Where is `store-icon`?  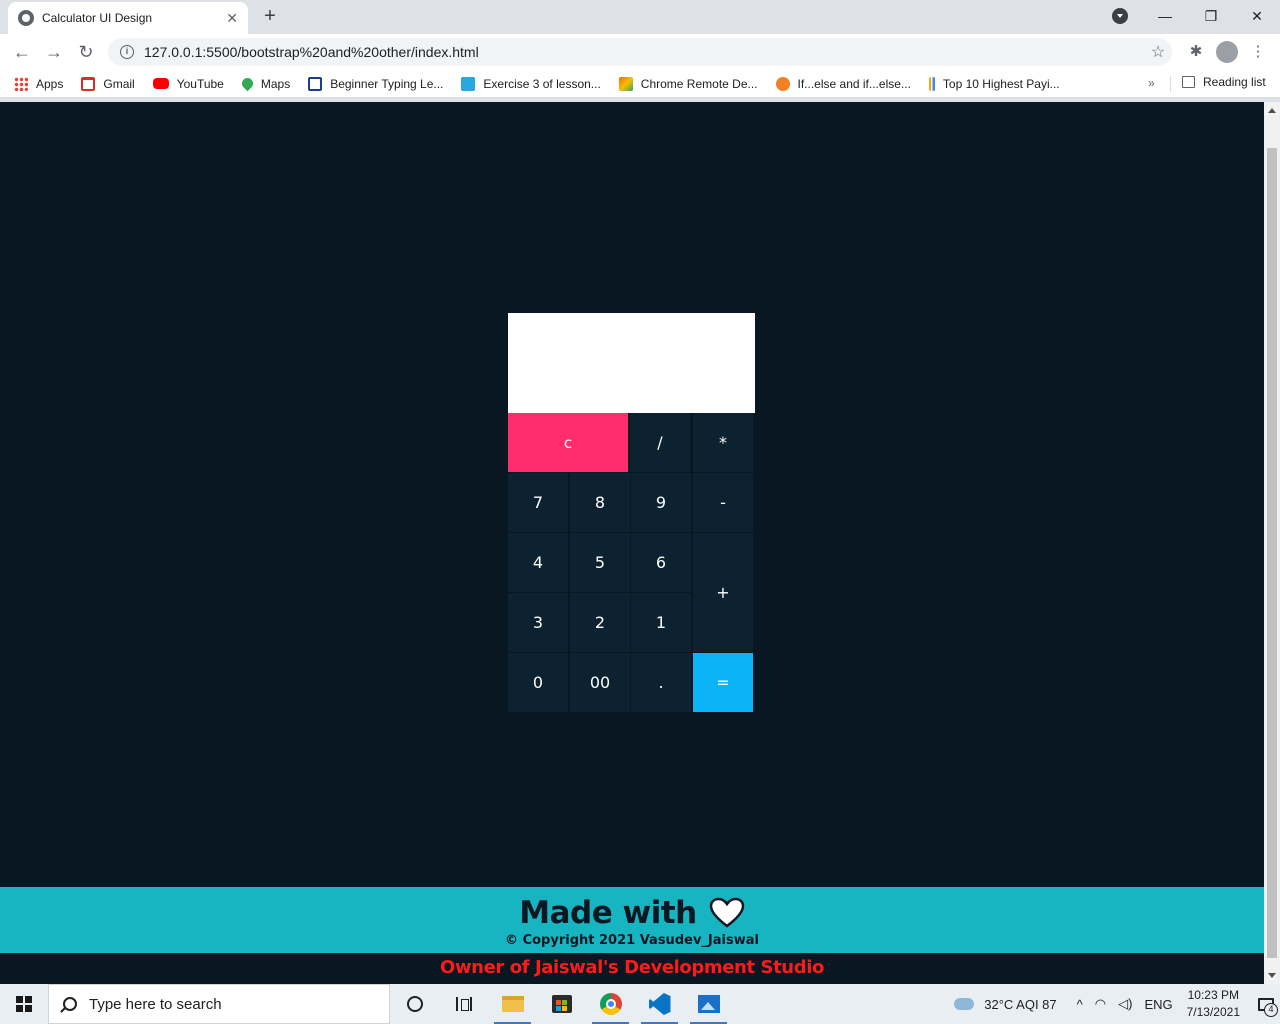
store-icon is located at coordinates (561, 1004).